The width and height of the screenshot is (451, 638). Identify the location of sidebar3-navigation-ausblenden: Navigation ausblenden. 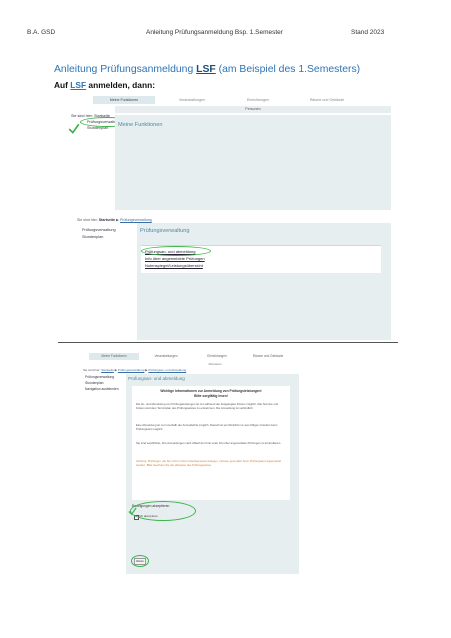
(102, 389).